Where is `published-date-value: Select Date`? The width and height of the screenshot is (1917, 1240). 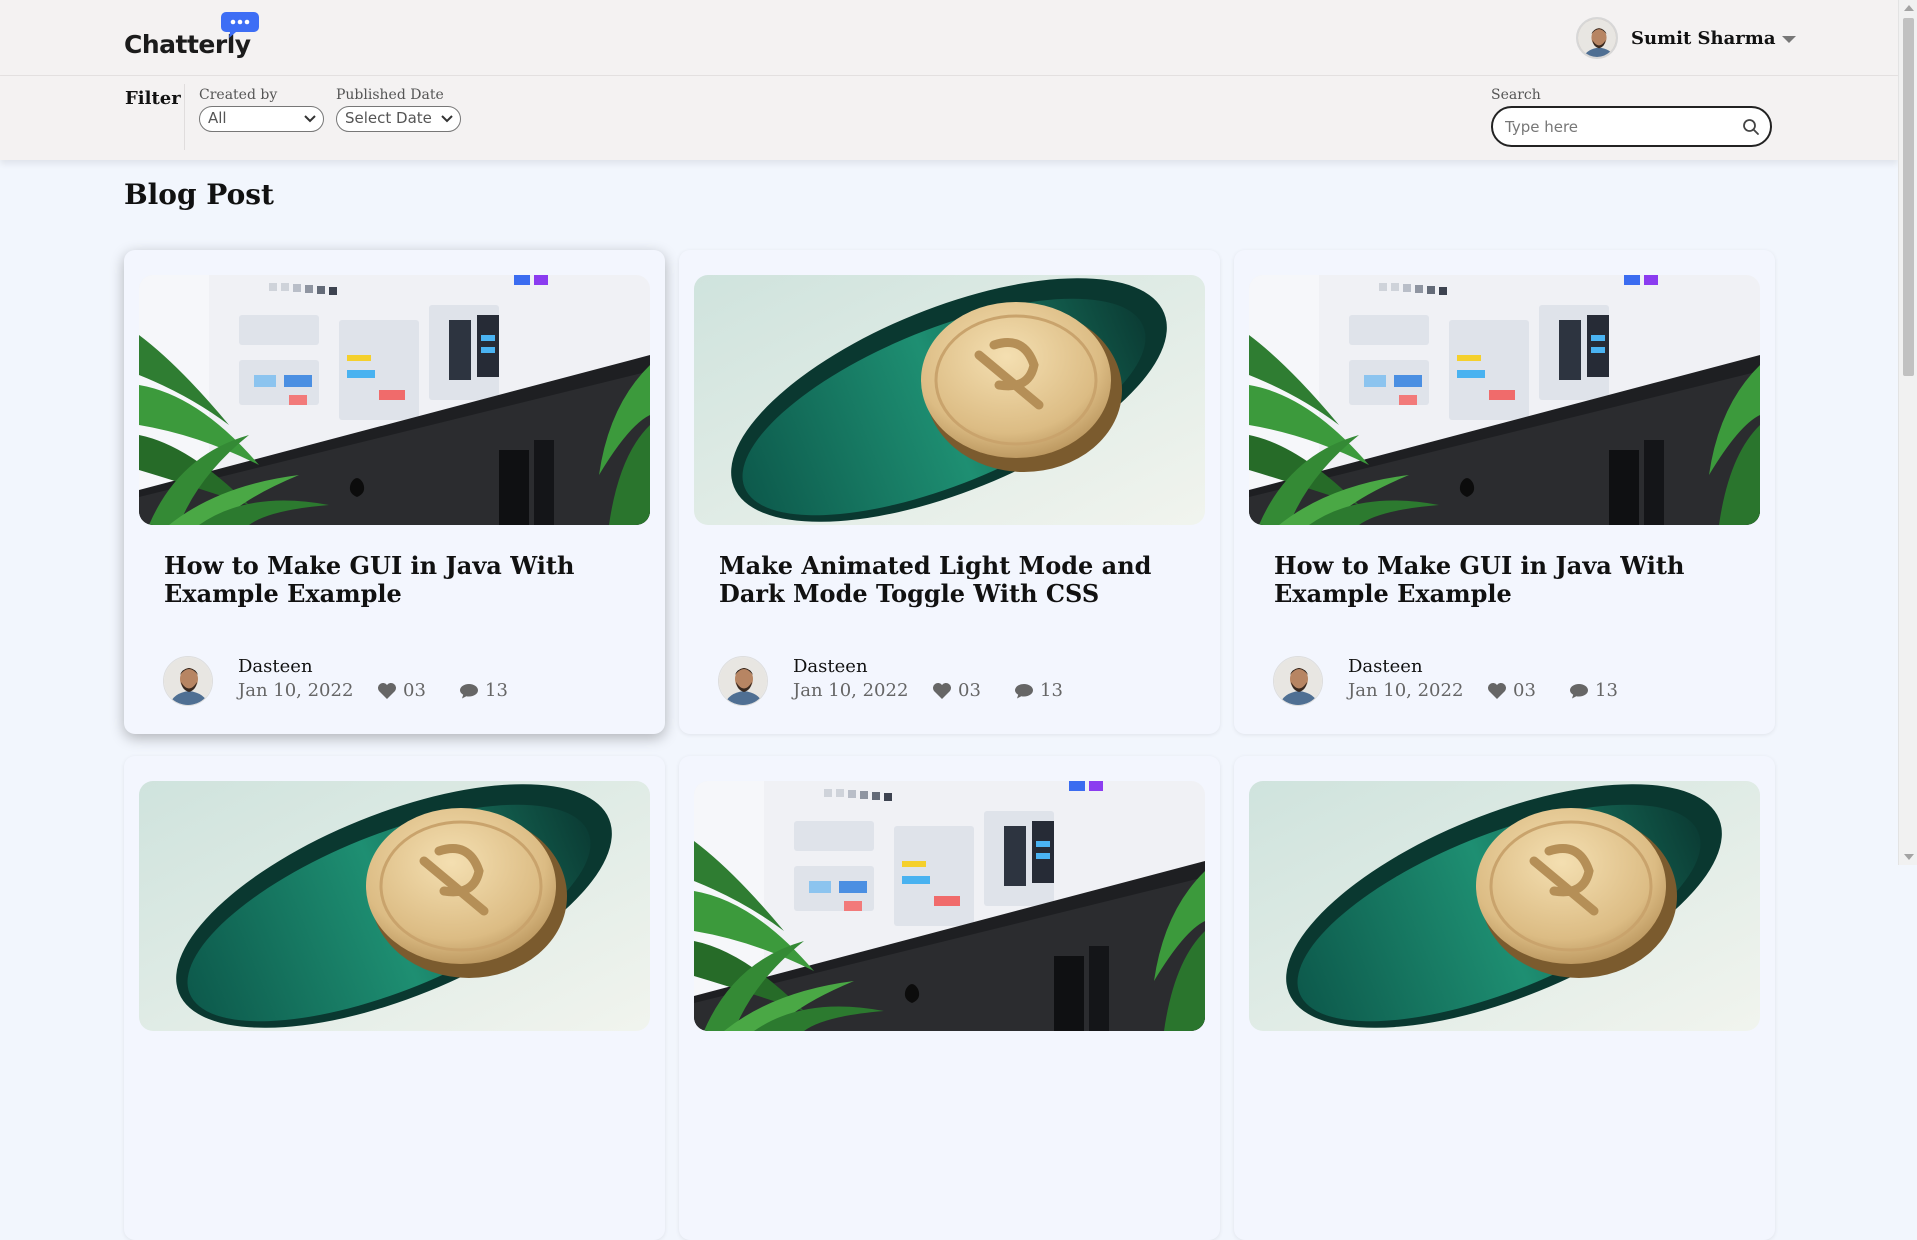 published-date-value: Select Date is located at coordinates (388, 118).